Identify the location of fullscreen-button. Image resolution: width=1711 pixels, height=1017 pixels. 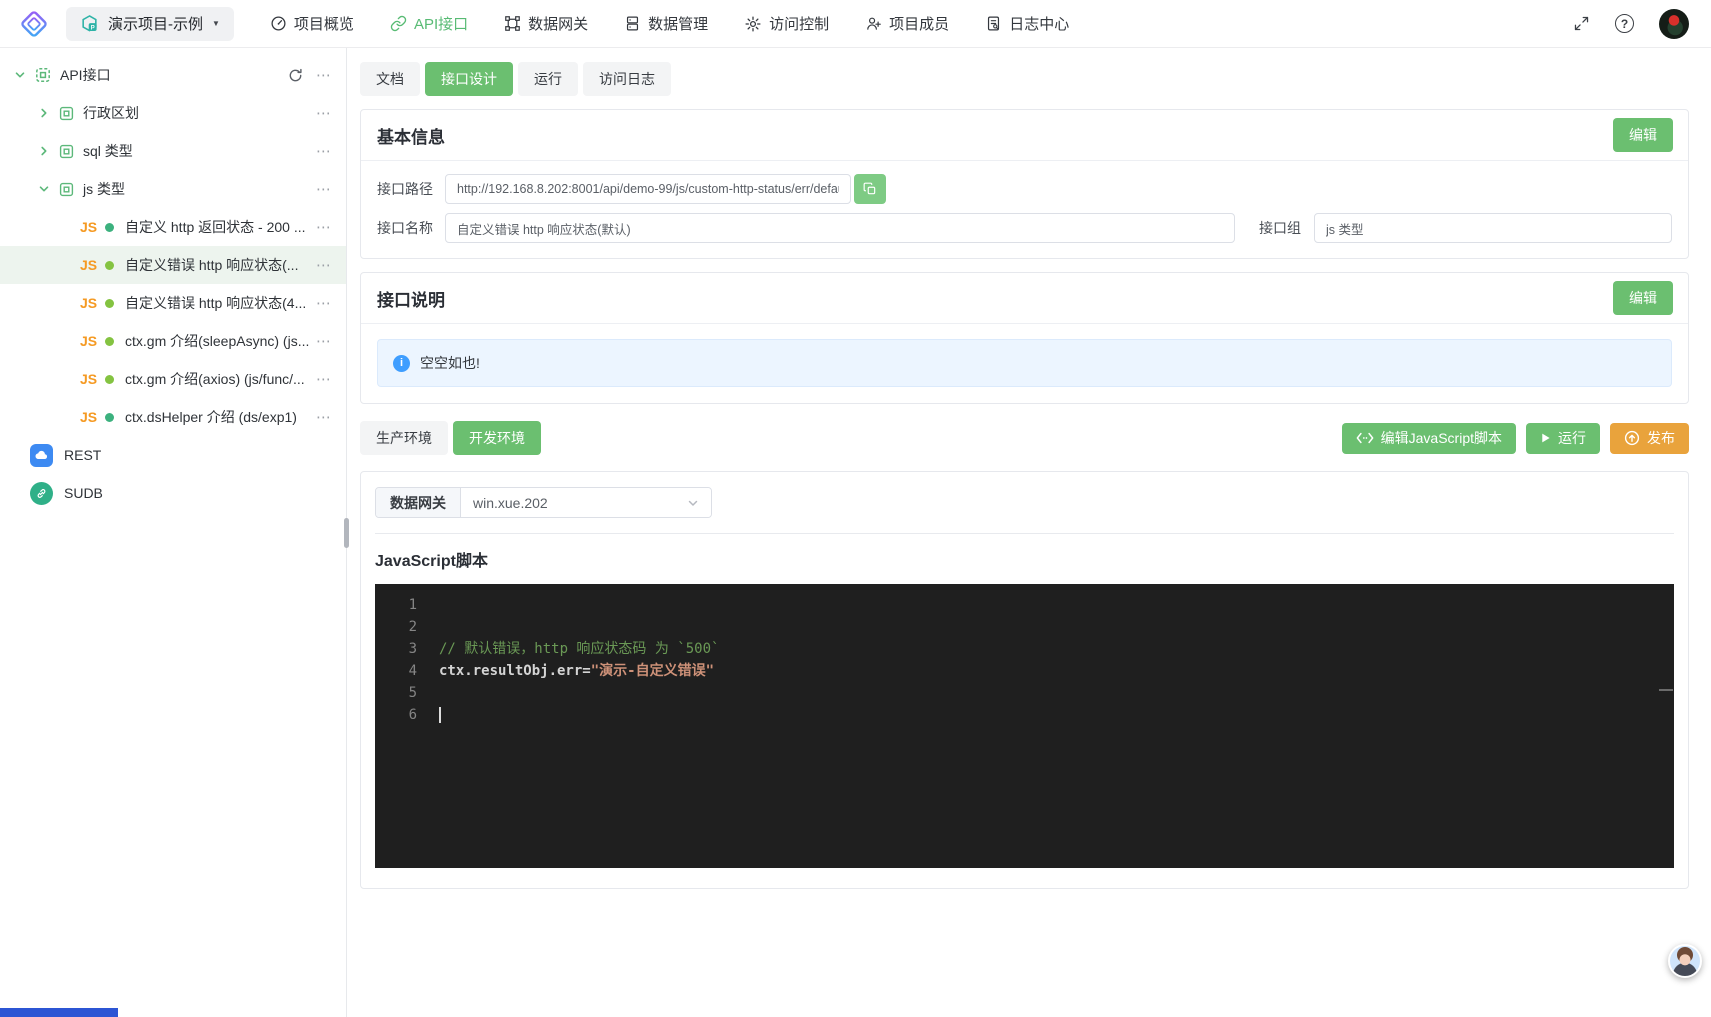
(1581, 23).